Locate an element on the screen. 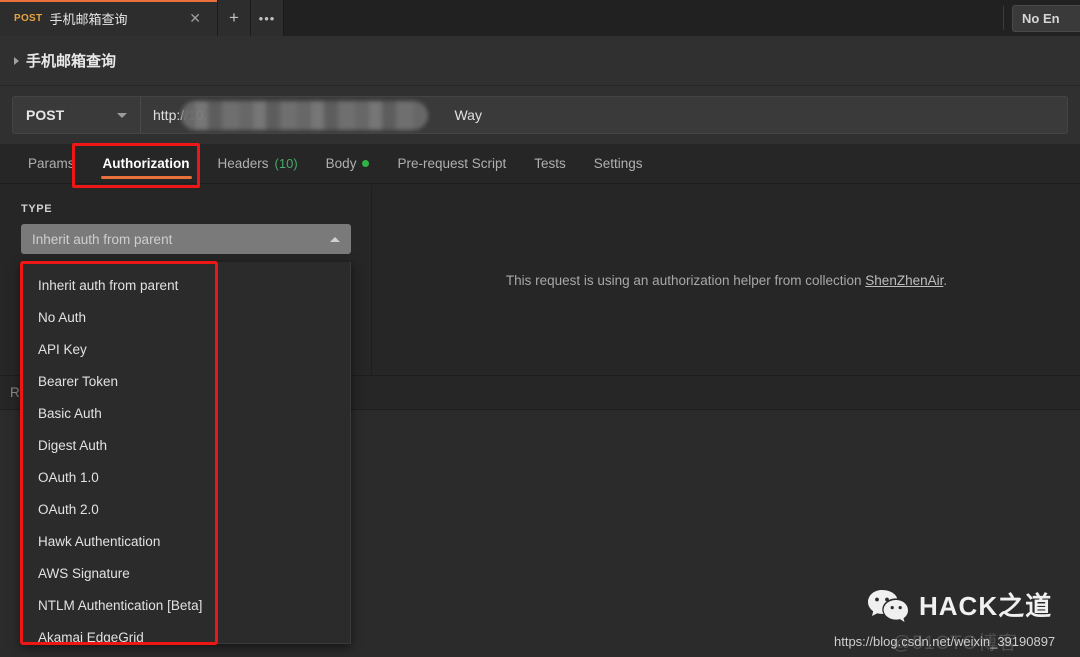  tab-authorization: Authorization is located at coordinates (146, 163).